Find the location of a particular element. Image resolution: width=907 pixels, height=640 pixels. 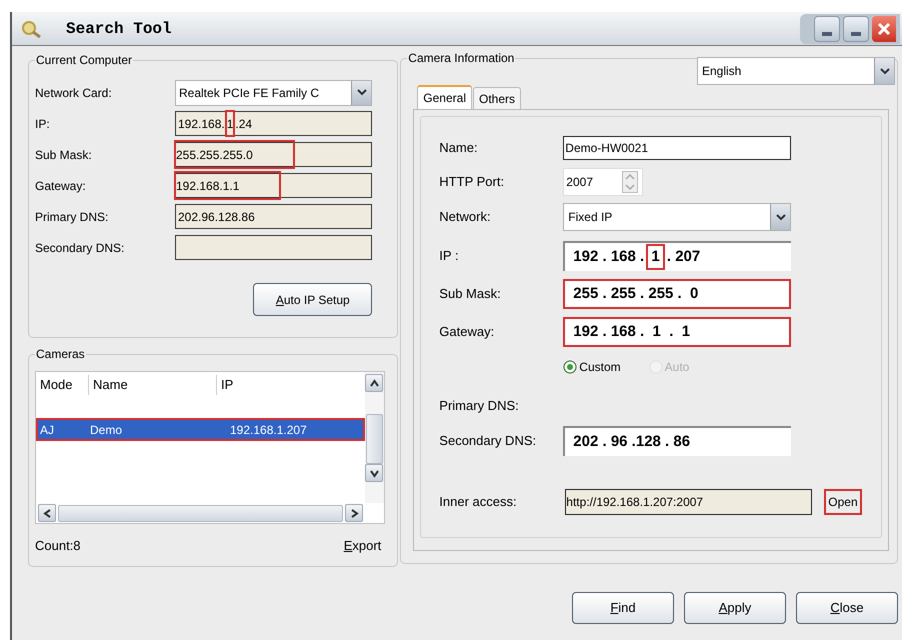

radio-option: Custom is located at coordinates (592, 367).